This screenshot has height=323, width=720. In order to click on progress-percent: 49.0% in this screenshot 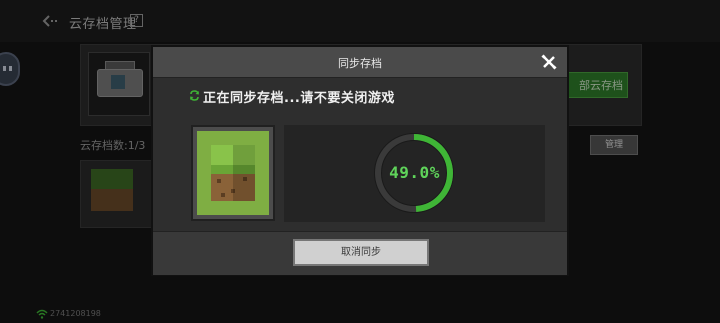, I will do `click(414, 172)`.